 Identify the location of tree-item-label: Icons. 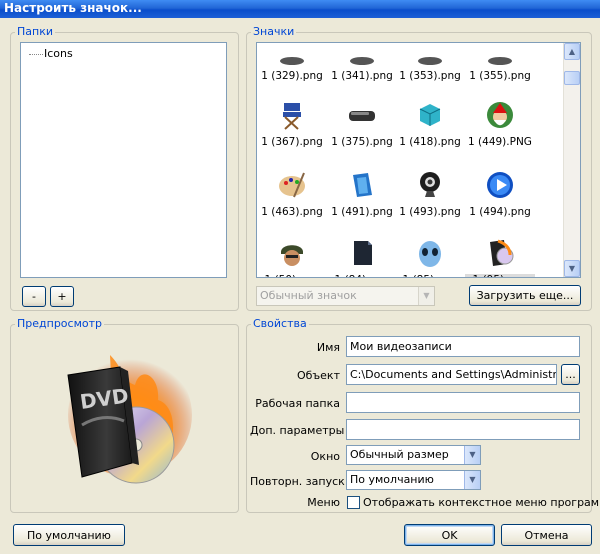
(58, 53).